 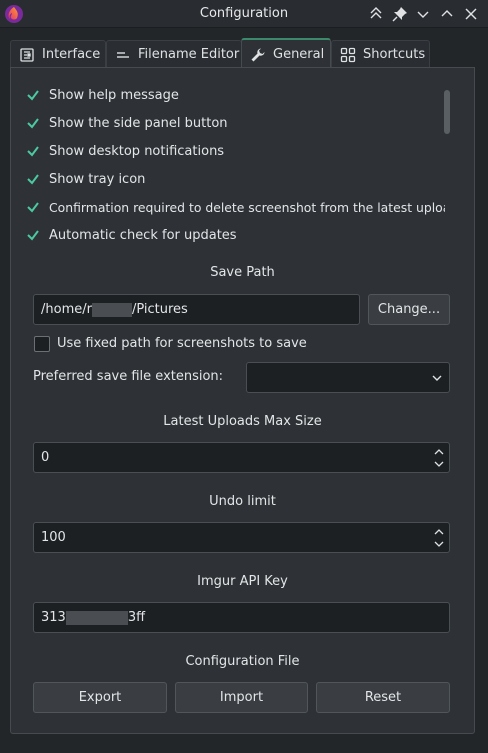 I want to click on extension-select, so click(x=348, y=377).